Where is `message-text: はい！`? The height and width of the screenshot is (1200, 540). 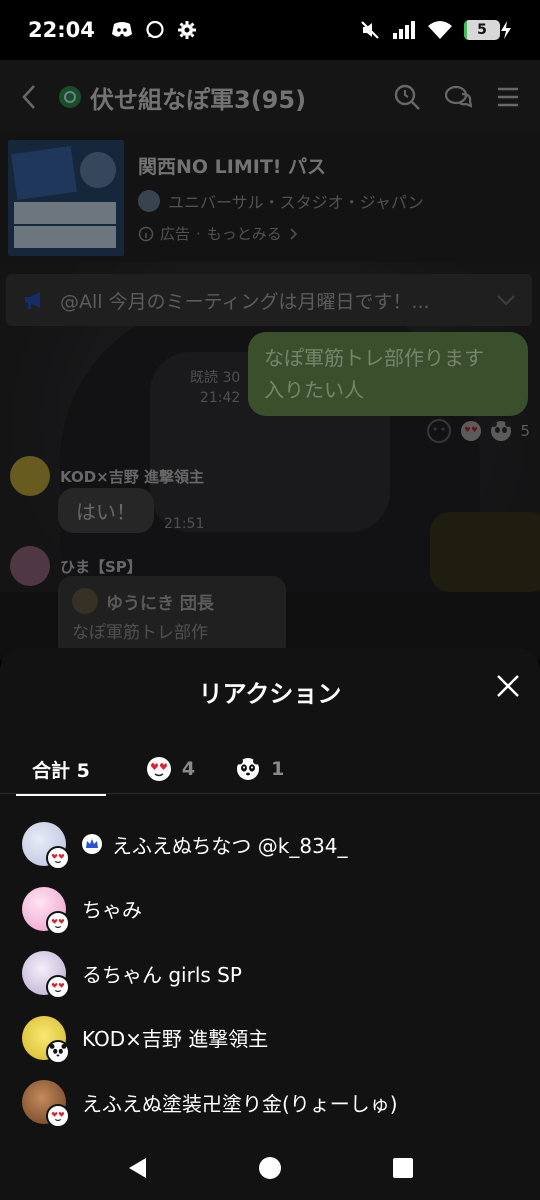
message-text: はい！ is located at coordinates (106, 512).